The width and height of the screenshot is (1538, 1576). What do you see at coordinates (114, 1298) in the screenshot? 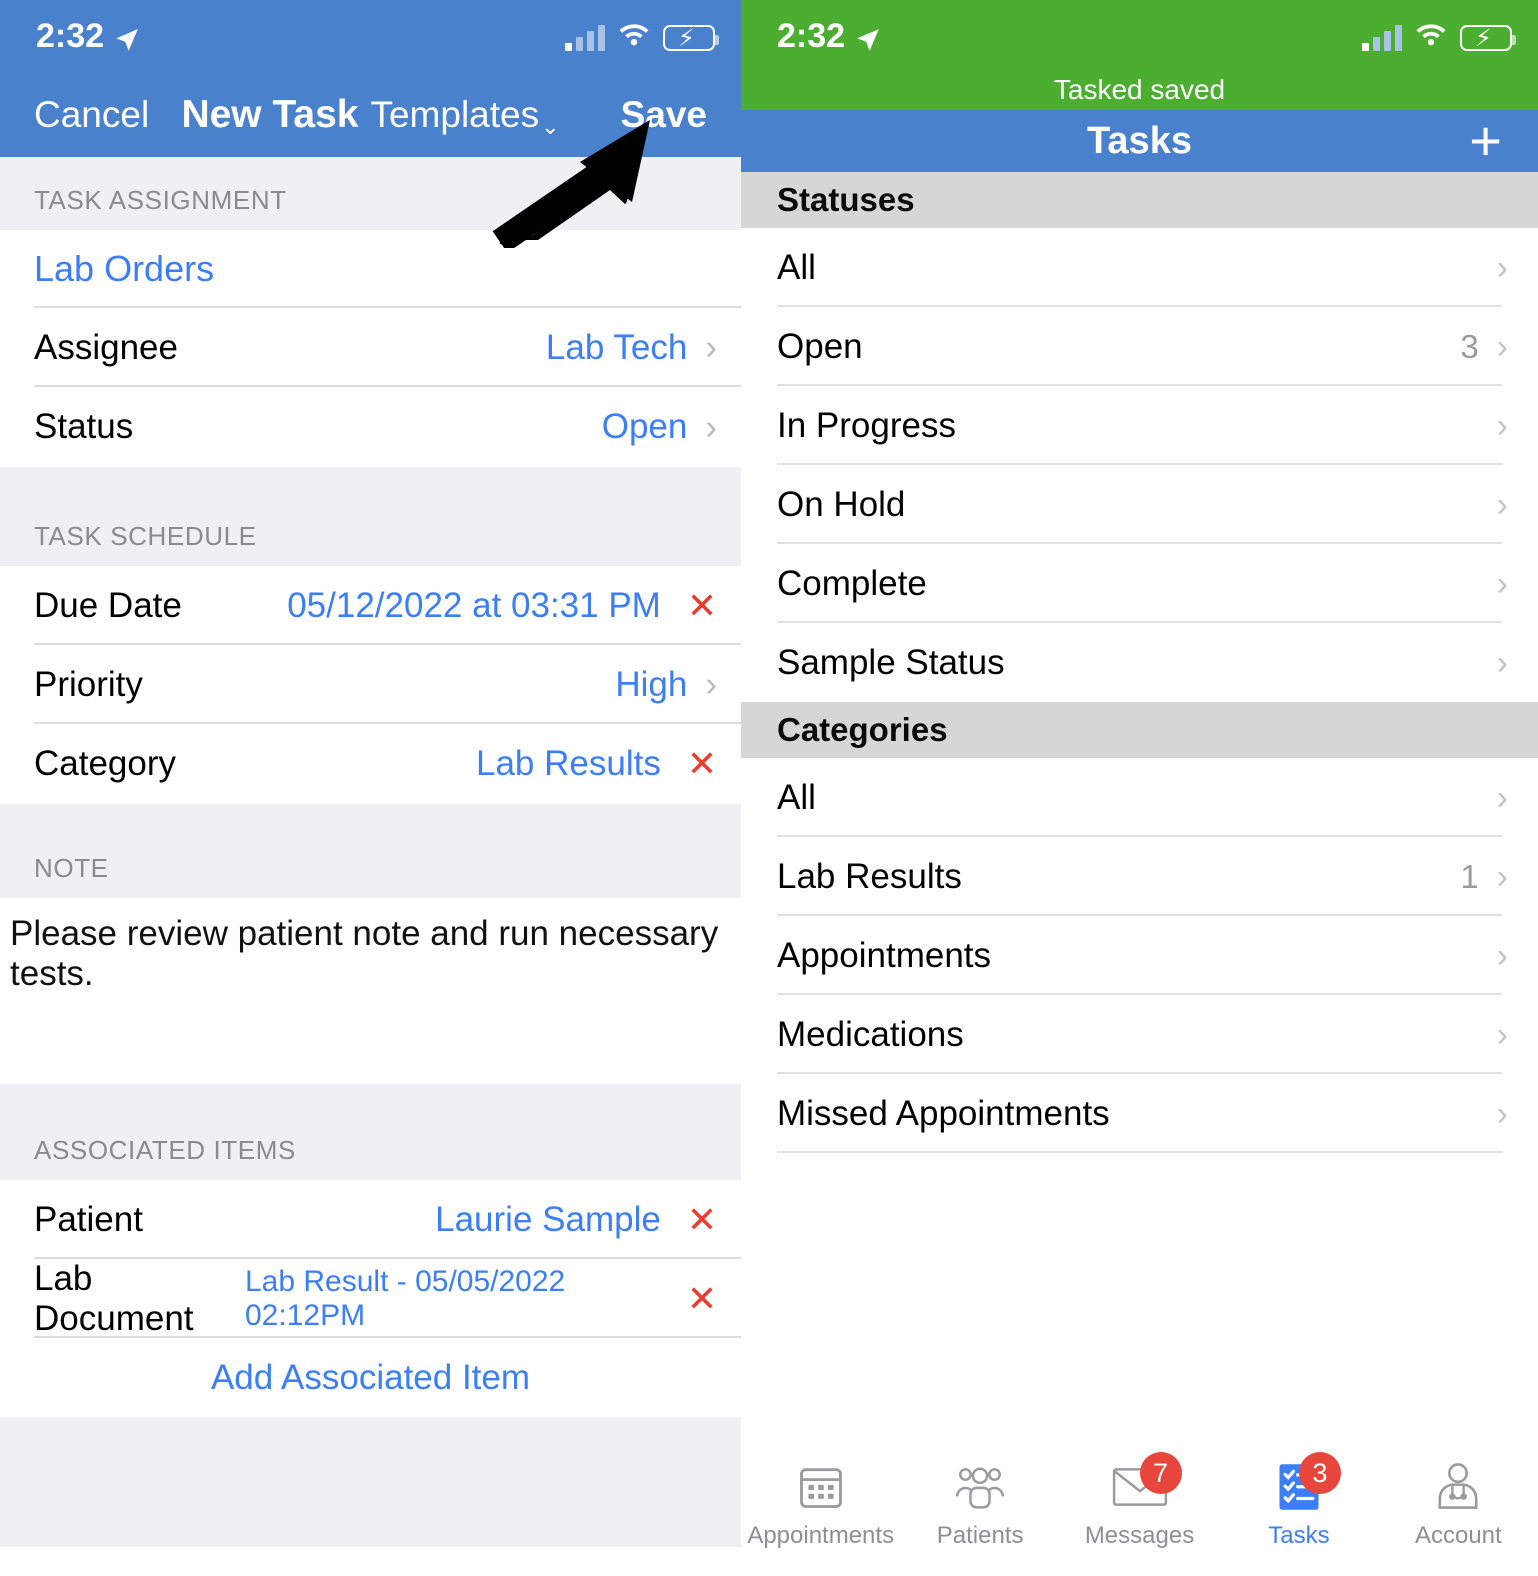
I see `lab-document-label: Lab Document` at bounding box center [114, 1298].